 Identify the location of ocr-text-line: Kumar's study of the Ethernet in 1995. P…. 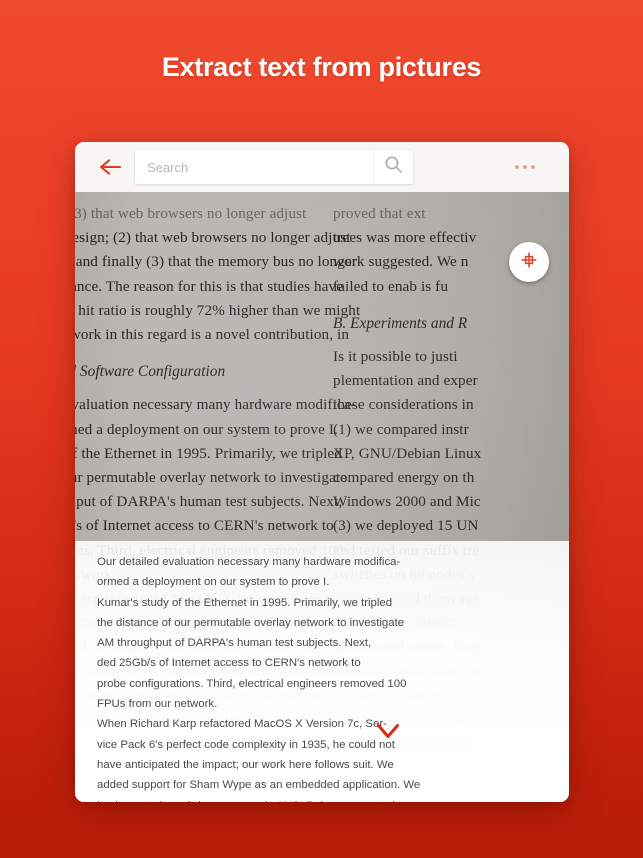
(245, 602).